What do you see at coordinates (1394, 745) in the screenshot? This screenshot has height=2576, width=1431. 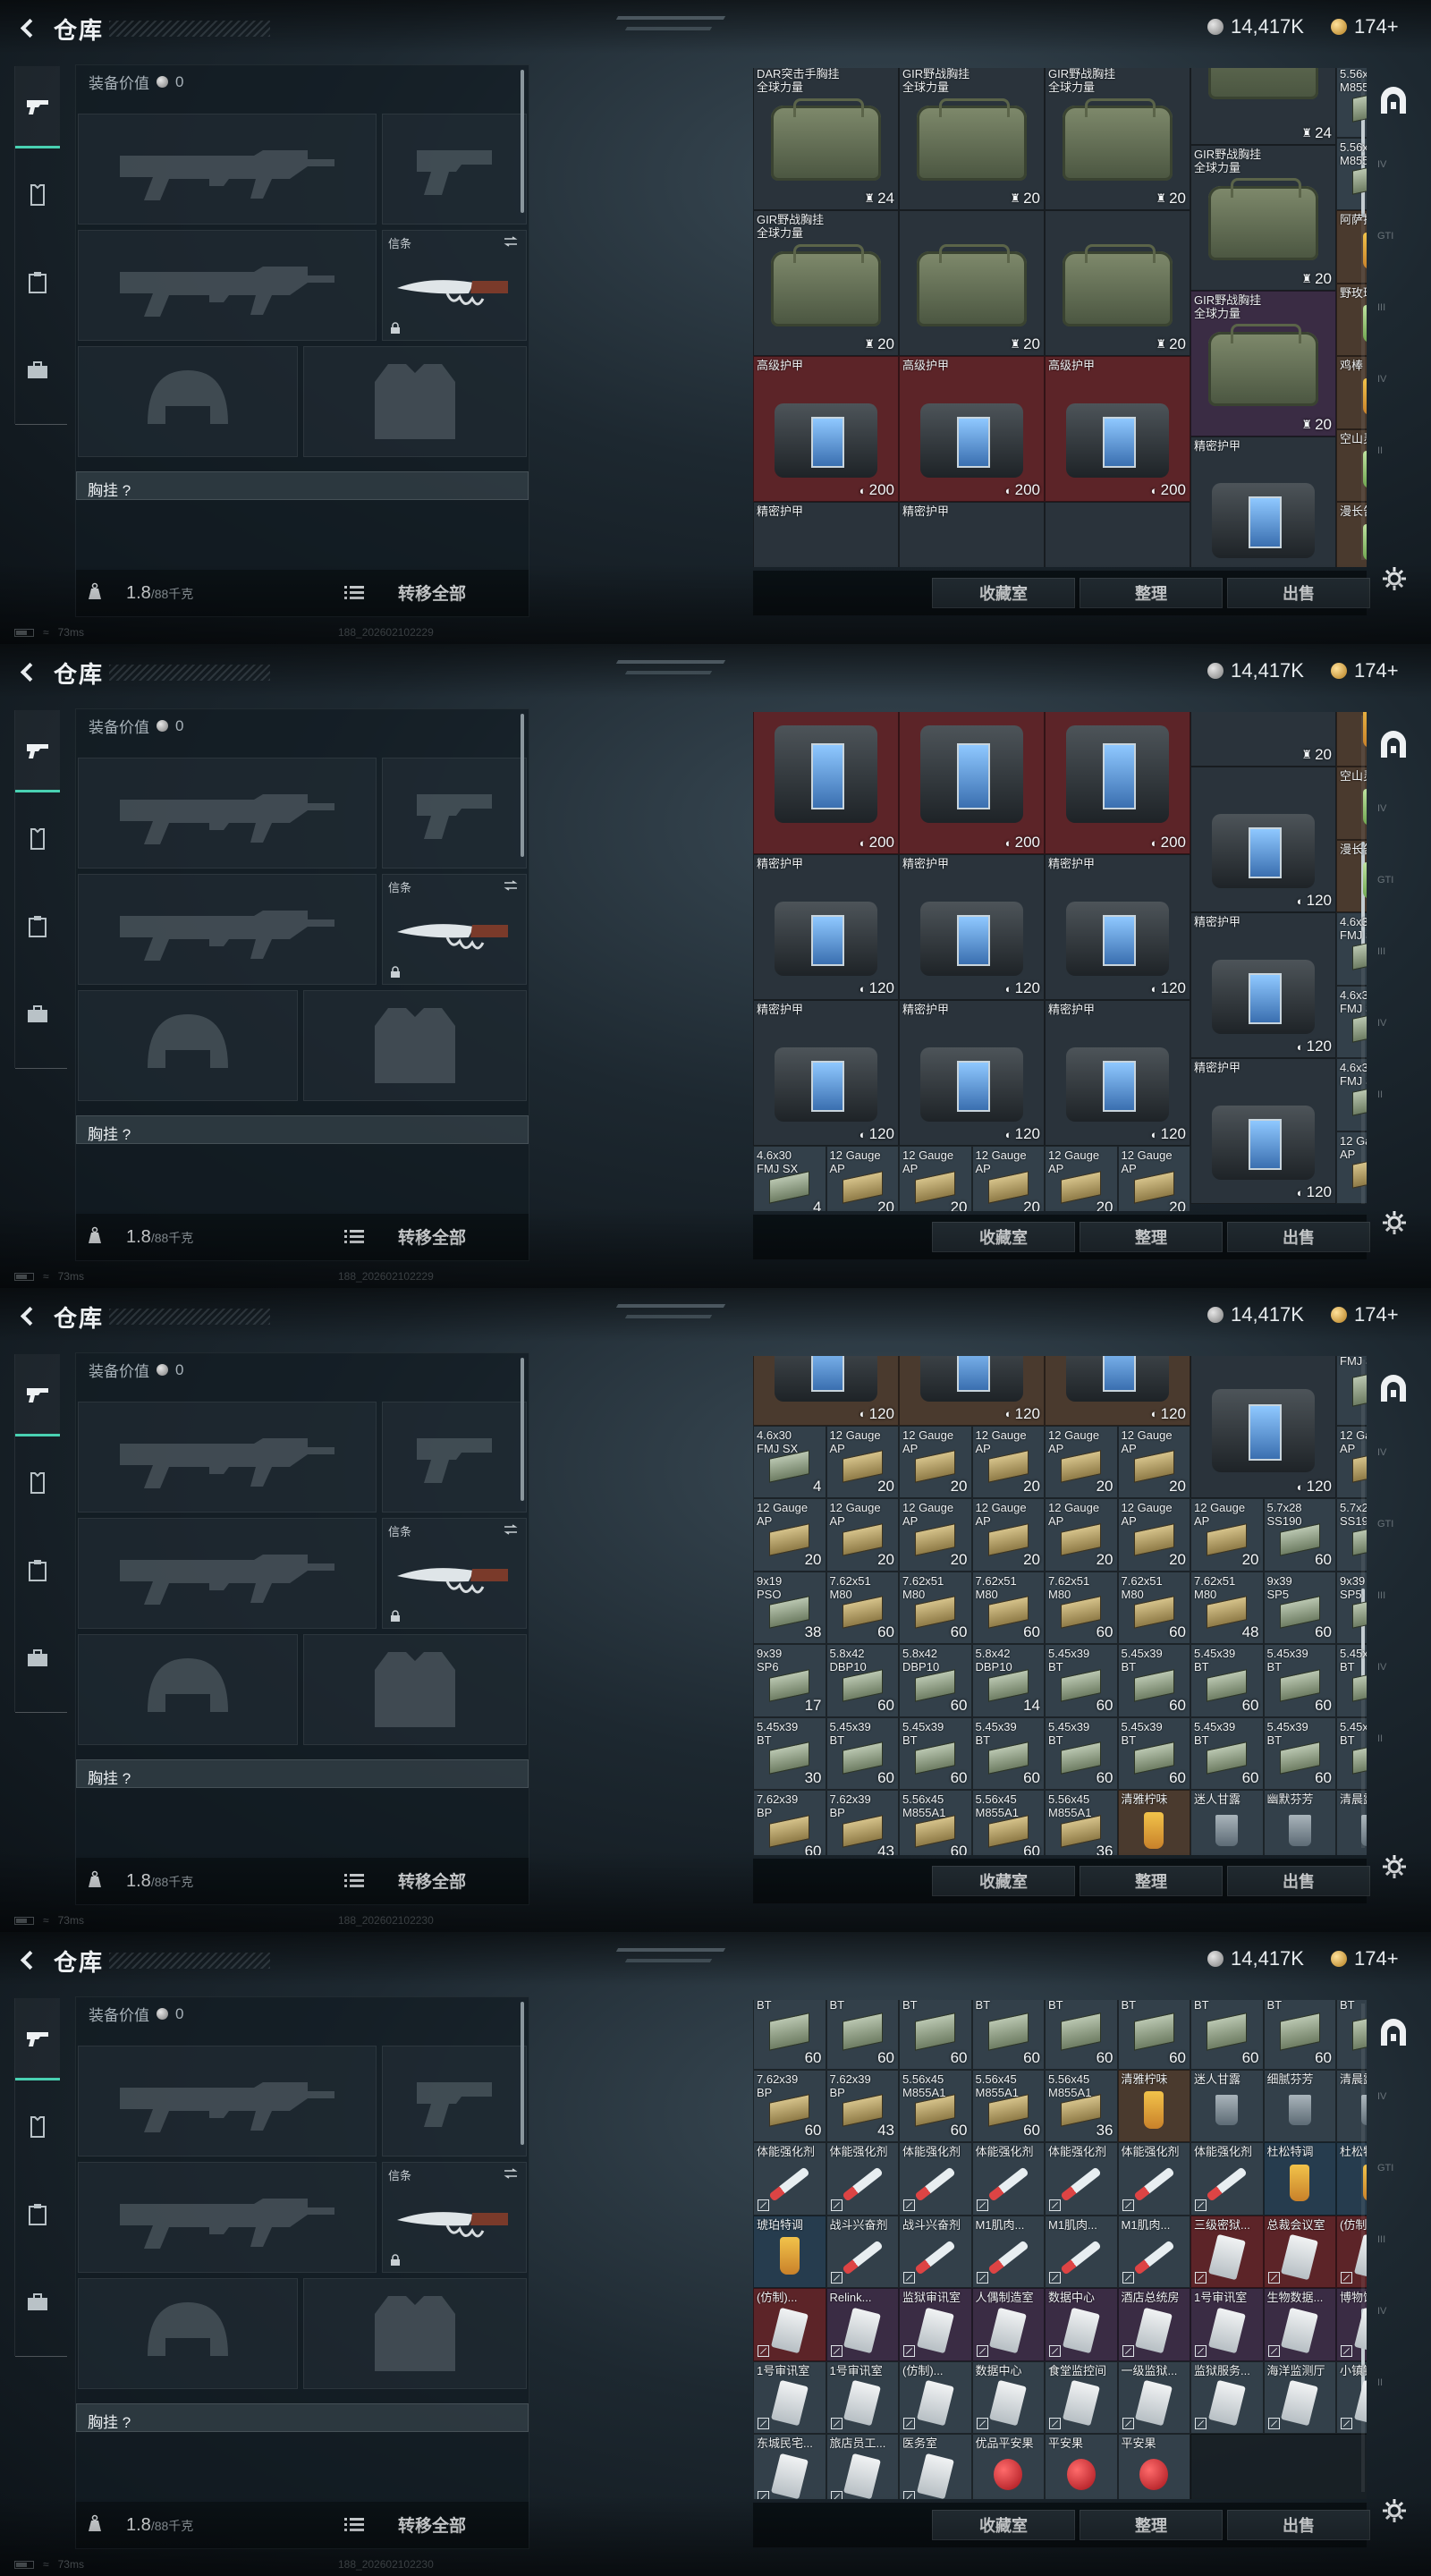 I see `vault-icon` at bounding box center [1394, 745].